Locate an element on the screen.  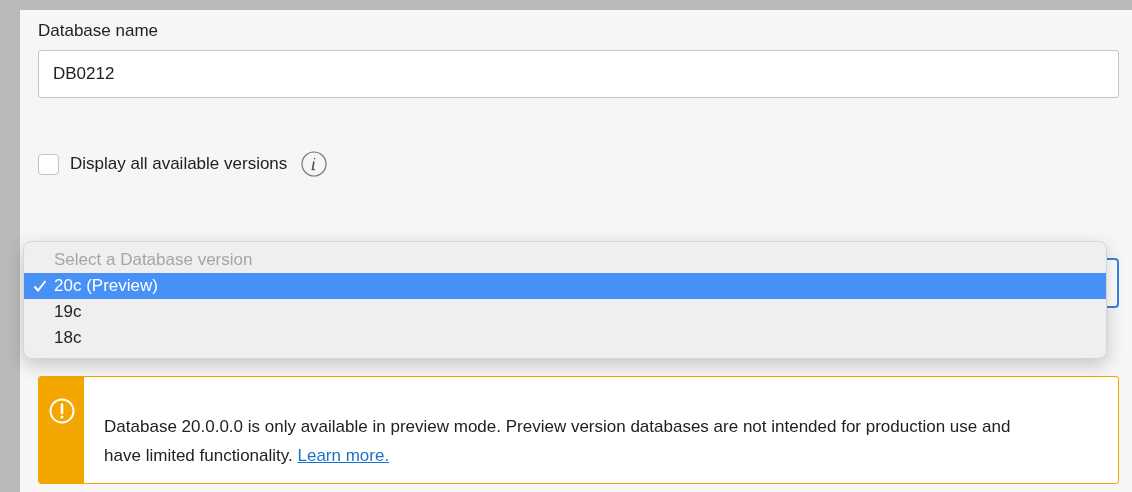
checkbox-label: Display all available versions is located at coordinates (179, 164).